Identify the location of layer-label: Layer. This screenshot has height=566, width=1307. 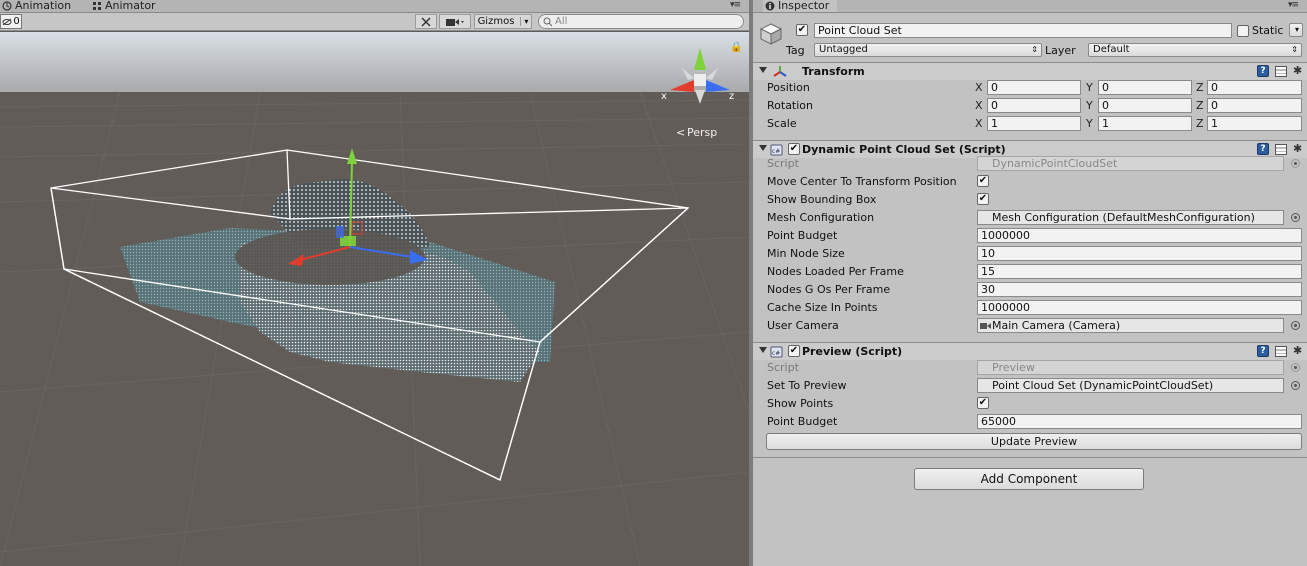
(1060, 50).